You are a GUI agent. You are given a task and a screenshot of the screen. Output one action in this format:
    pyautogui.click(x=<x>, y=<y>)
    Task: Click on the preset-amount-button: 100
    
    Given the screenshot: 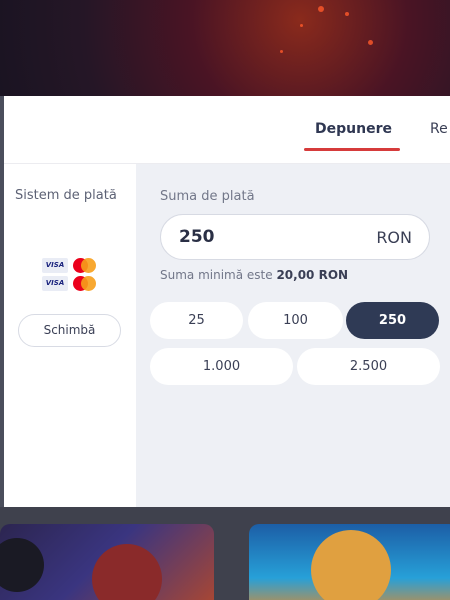 What is the action you would take?
    pyautogui.click(x=295, y=320)
    